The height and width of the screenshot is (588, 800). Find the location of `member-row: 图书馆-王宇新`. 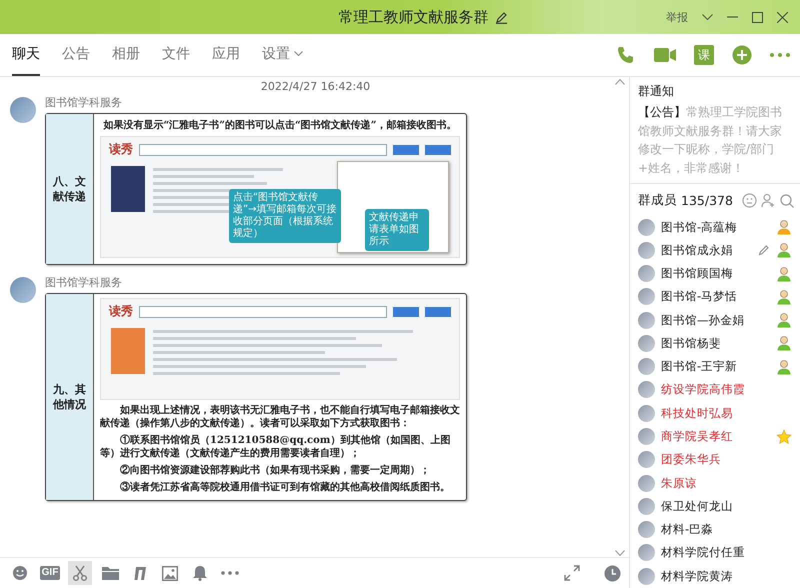

member-row: 图书馆-王宇新 is located at coordinates (715, 366).